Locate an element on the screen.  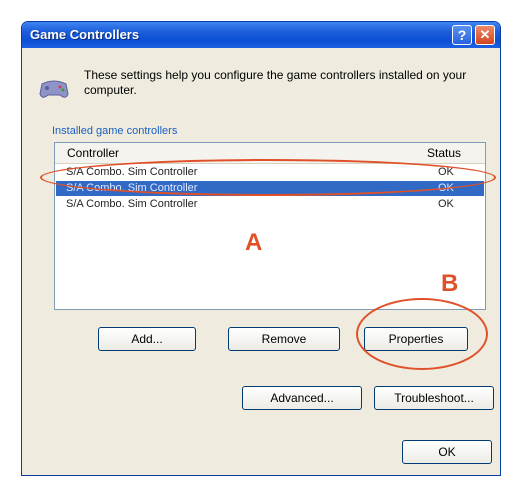
annotation-label-a: A is located at coordinates (254, 242).